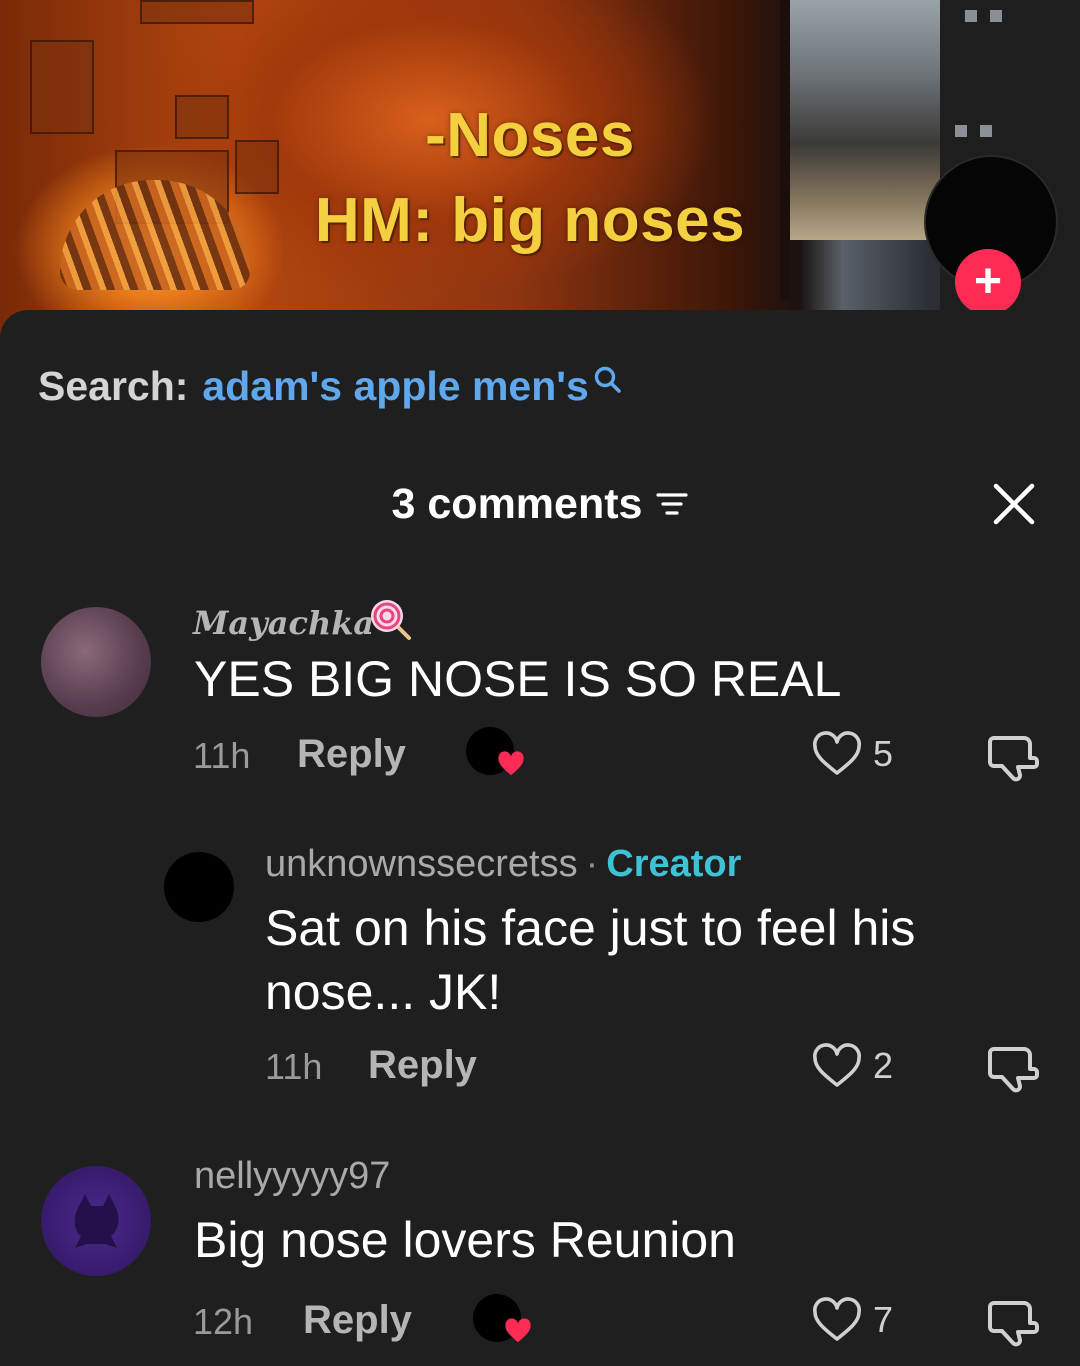 The image size is (1080, 1366). Describe the element at coordinates (223, 1321) in the screenshot. I see `comment-timestamp: 12h` at that location.